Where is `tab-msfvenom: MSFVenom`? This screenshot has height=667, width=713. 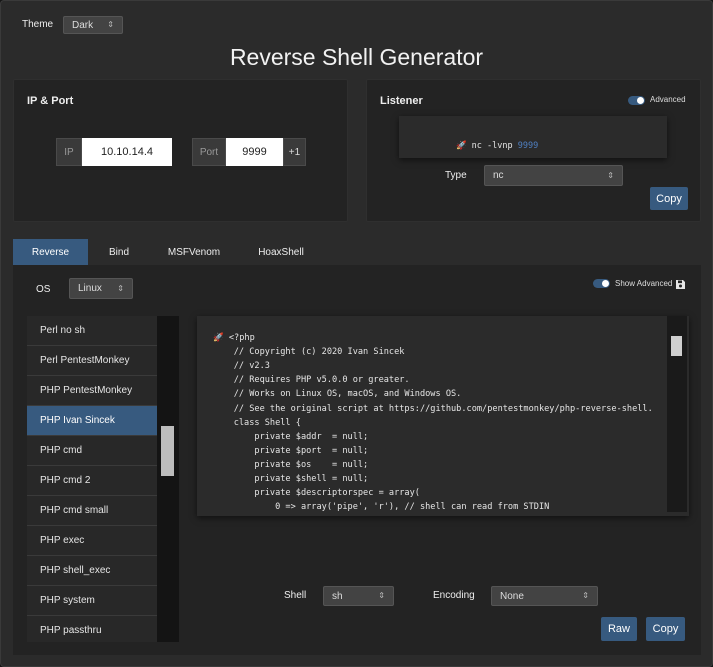 tab-msfvenom: MSFVenom is located at coordinates (194, 252).